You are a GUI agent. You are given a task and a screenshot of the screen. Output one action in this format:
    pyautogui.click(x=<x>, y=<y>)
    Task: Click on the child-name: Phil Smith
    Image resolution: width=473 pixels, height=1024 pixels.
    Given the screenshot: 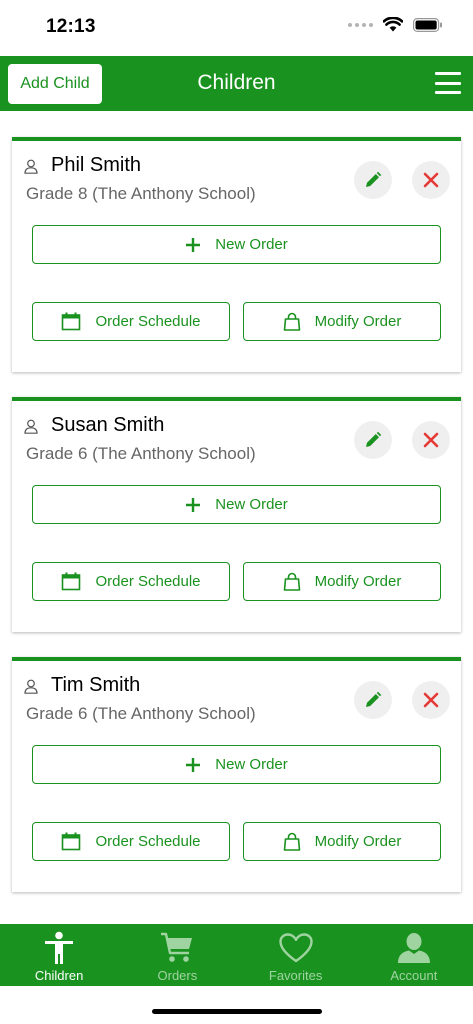 What is the action you would take?
    pyautogui.click(x=96, y=165)
    